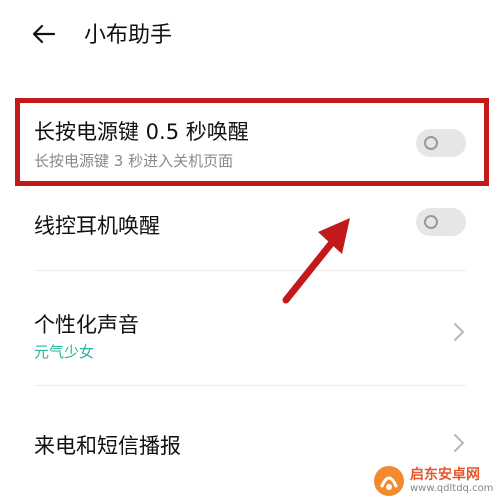  Describe the element at coordinates (107, 446) in the screenshot. I see `setting-label: 来电和短信播报` at that location.